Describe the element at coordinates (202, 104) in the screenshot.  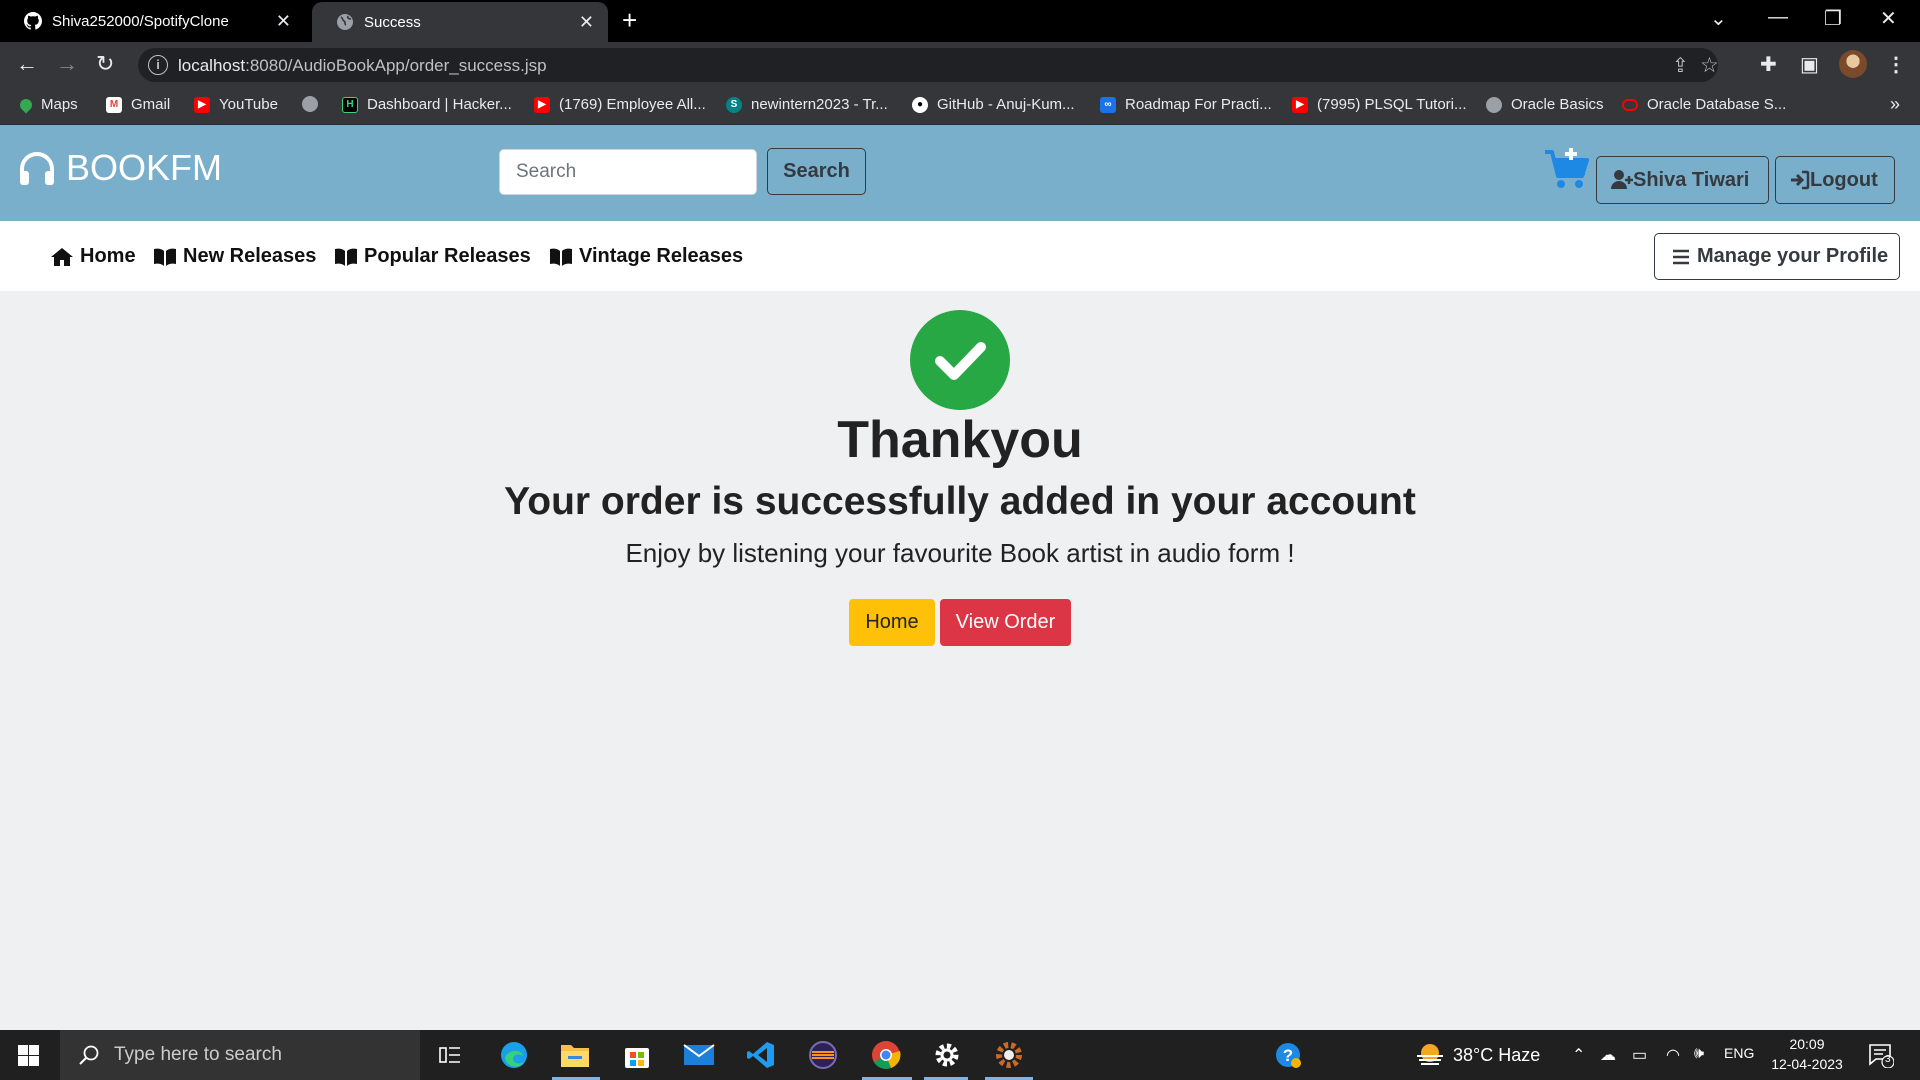
I see `youtube-icon: ▶` at that location.